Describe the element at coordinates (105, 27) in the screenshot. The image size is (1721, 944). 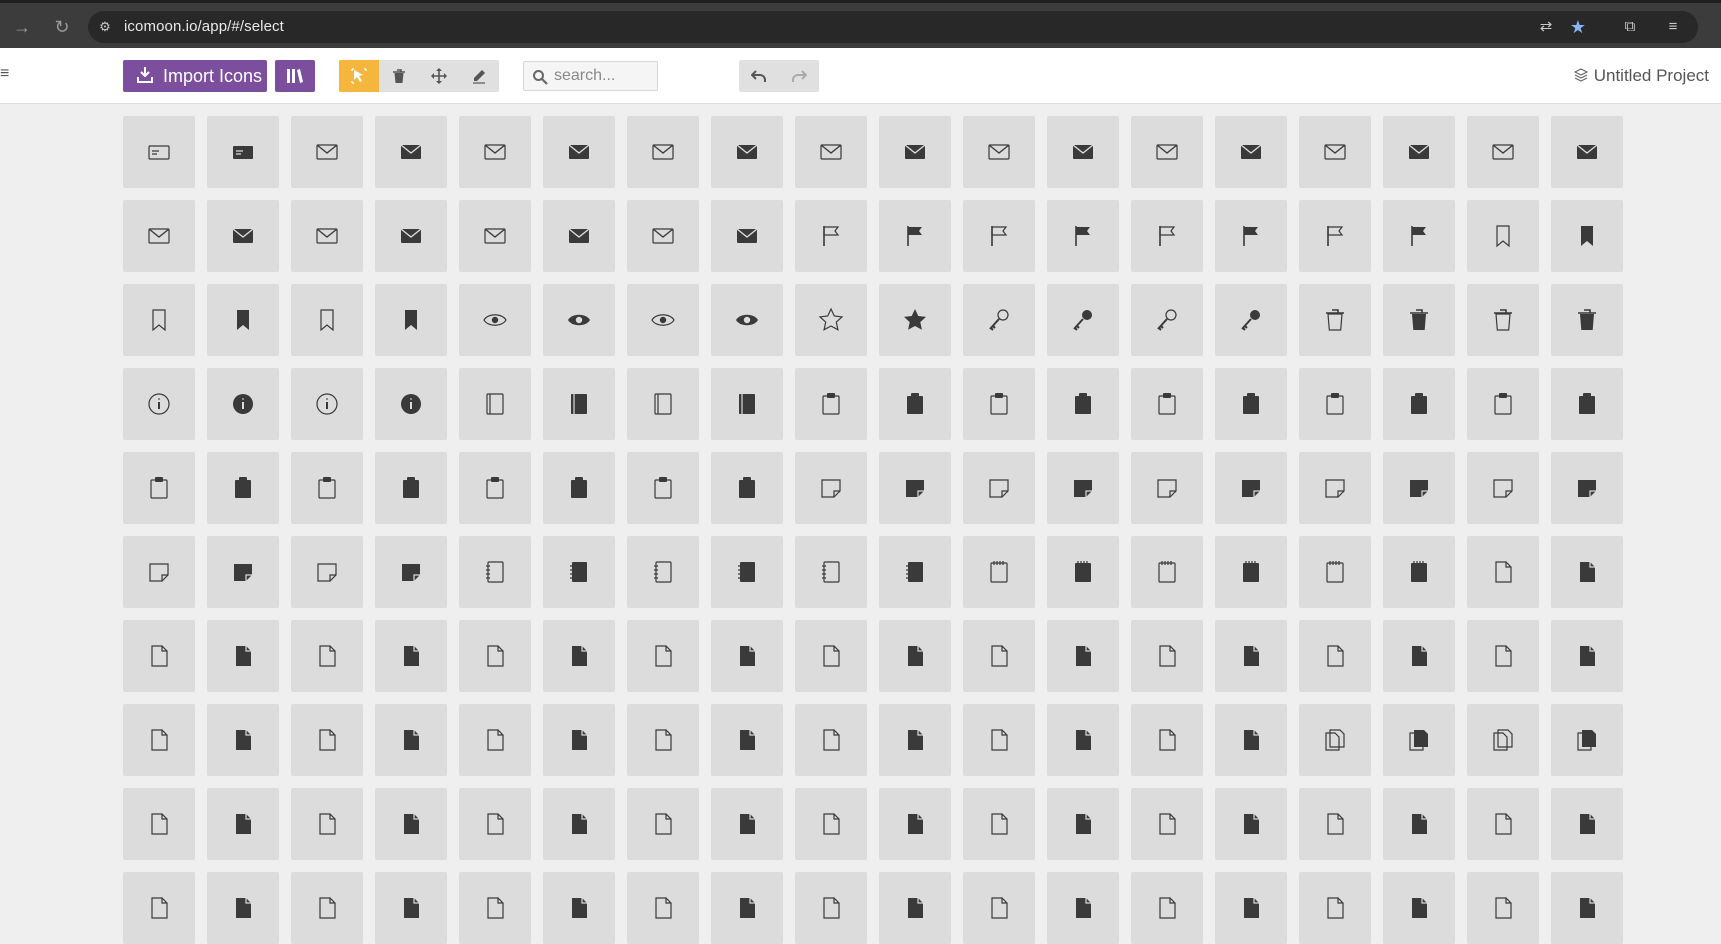
I see `site-info-icon: ⚙` at that location.